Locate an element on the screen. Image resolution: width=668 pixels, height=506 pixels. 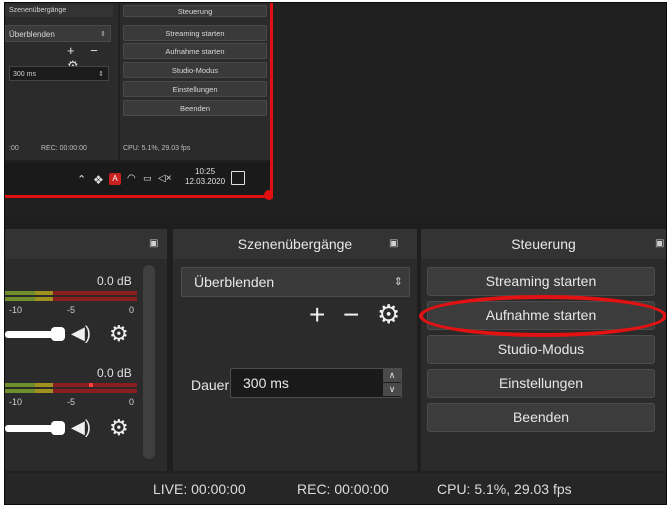
track1-meter-green is located at coordinates (20, 293).